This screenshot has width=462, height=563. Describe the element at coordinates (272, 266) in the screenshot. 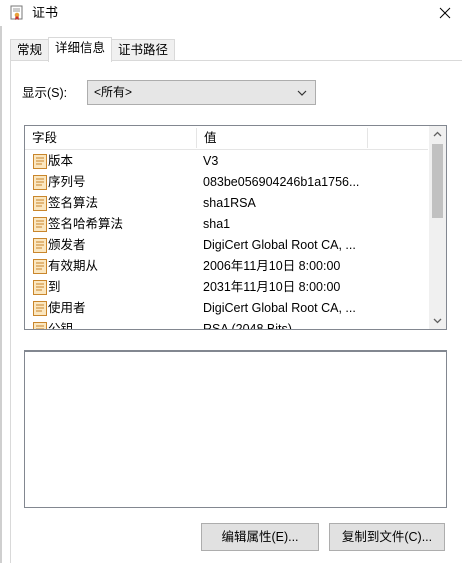

I see `field-value: 2006年11月10日 8:00:00` at that location.